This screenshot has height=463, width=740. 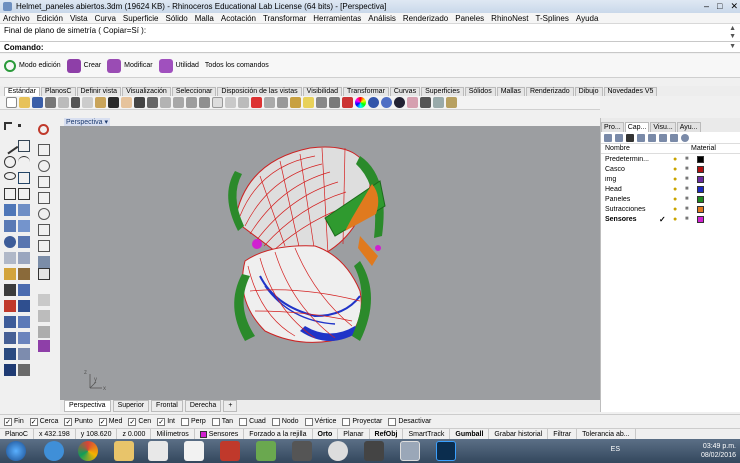 I want to click on system-clock: 03:49 p.m. 08/02/2016, so click(x=718, y=451).